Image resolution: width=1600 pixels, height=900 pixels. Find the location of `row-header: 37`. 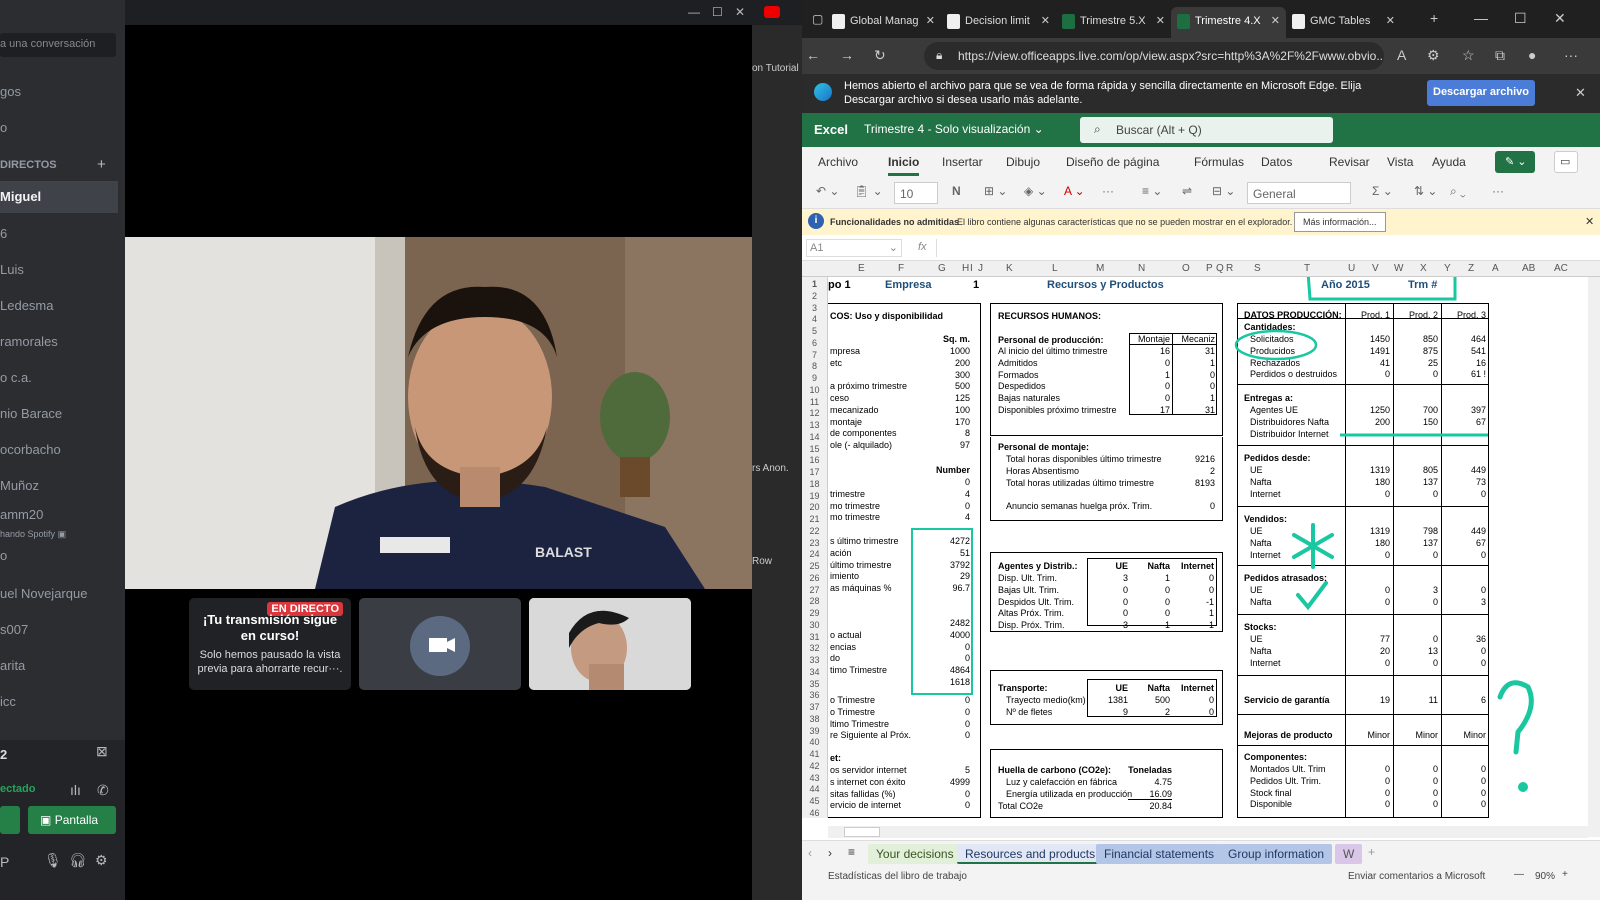

row-header: 37 is located at coordinates (814, 707).